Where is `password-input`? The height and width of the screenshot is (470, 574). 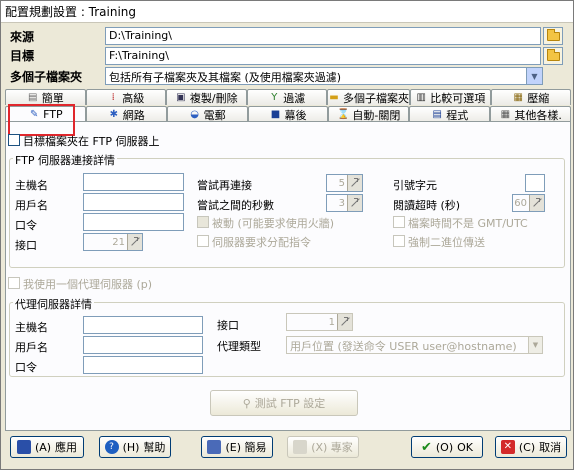 password-input is located at coordinates (133, 222).